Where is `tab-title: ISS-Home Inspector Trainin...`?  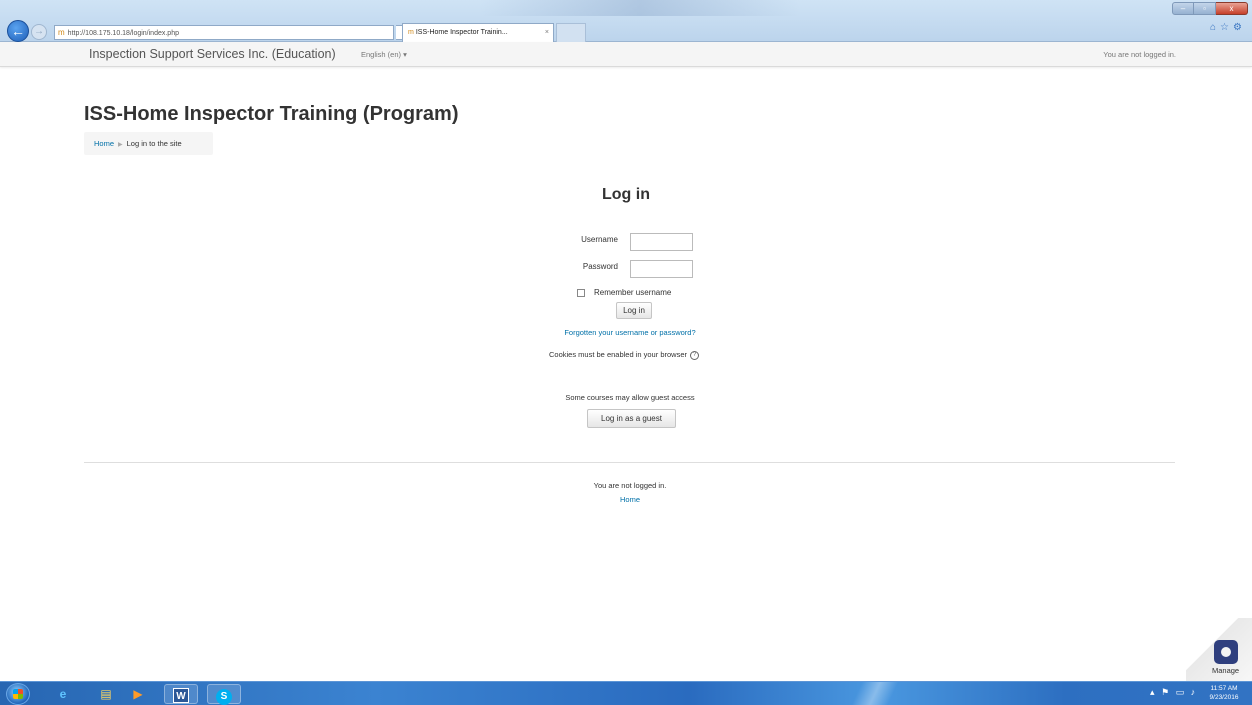 tab-title: ISS-Home Inspector Trainin... is located at coordinates (461, 32).